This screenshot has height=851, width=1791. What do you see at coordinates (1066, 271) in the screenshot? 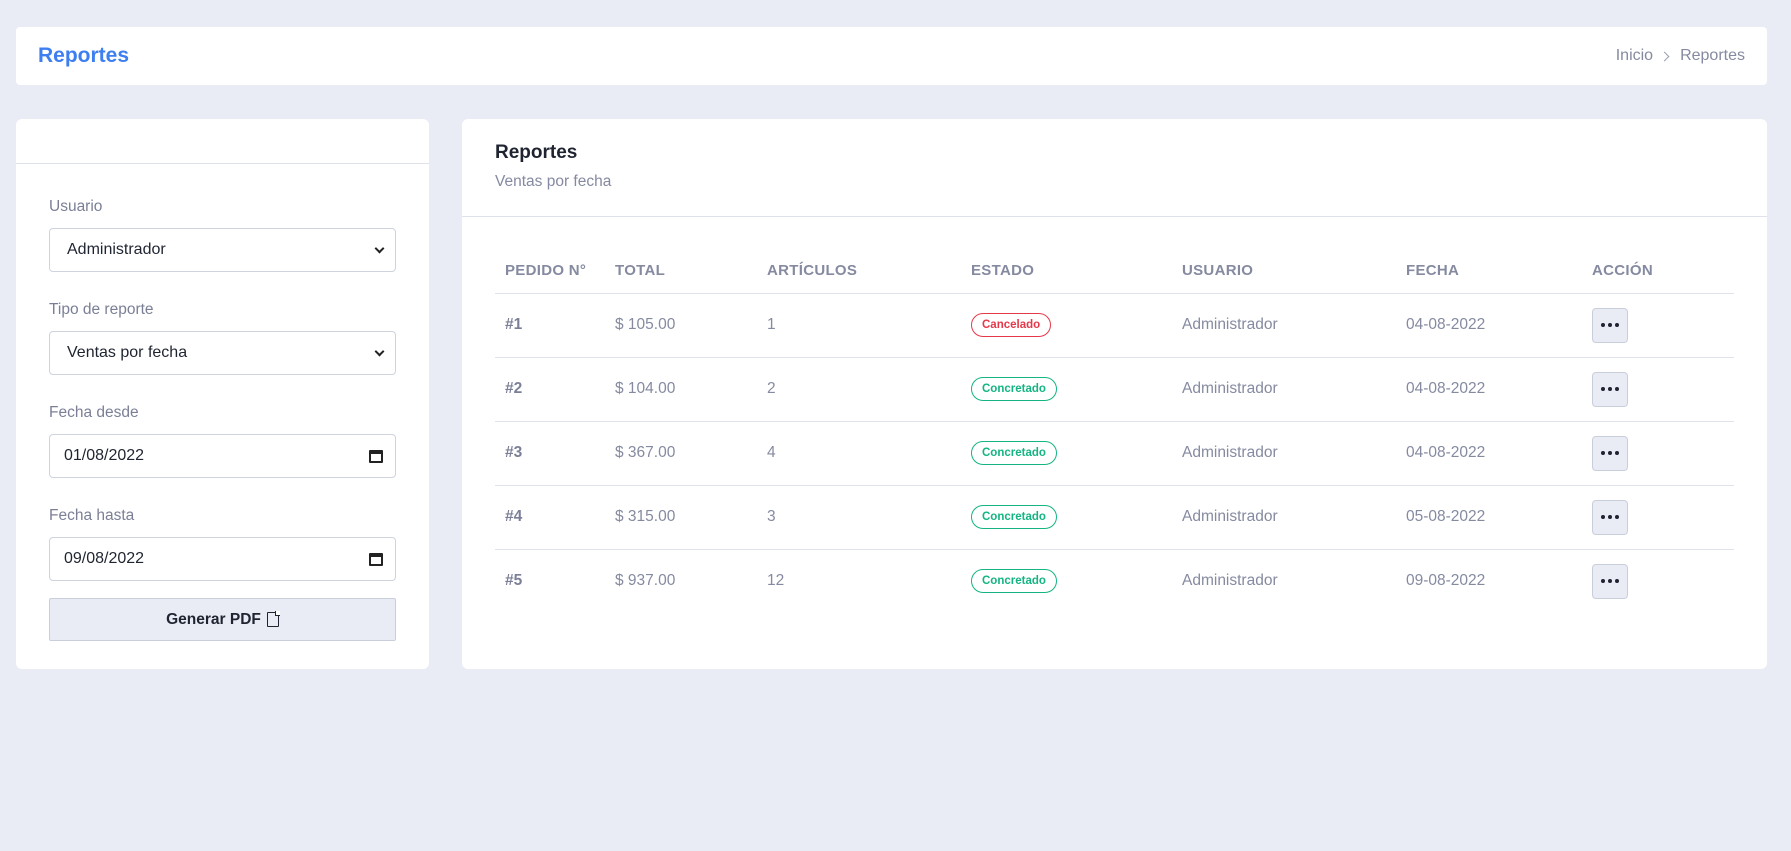
I see `column-header-estado: ESTADO` at bounding box center [1066, 271].